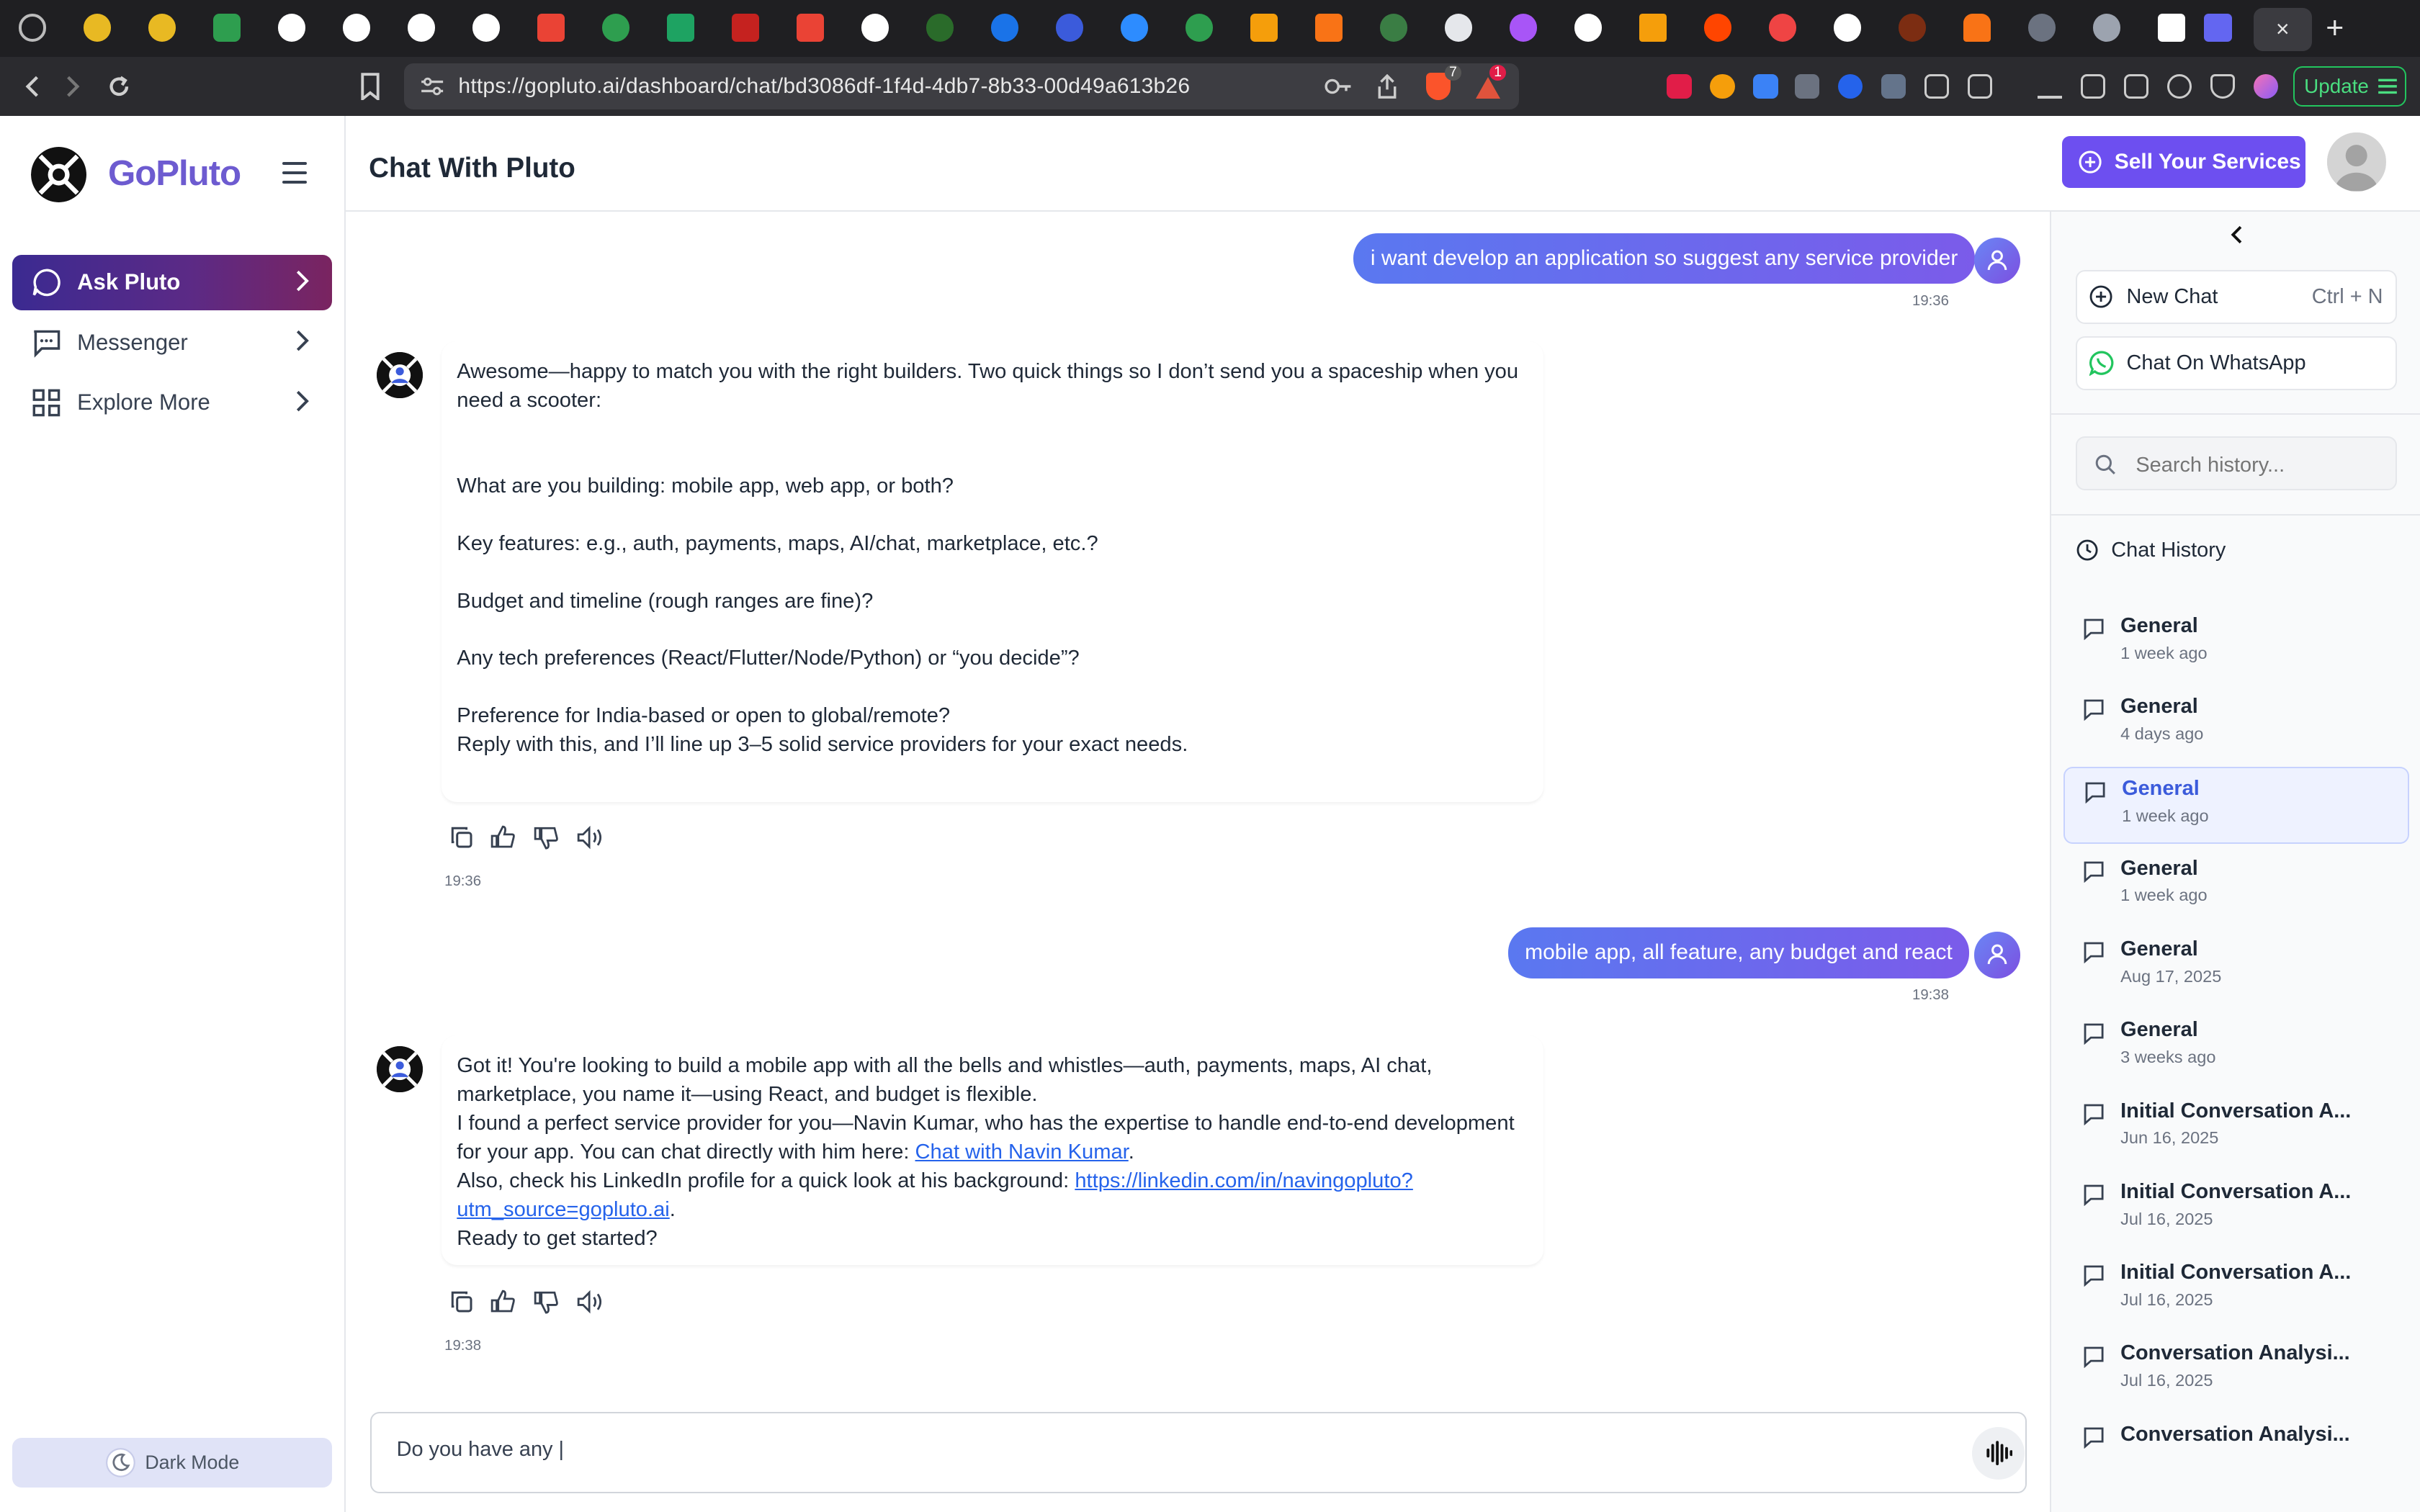 This screenshot has width=2420, height=1512. What do you see at coordinates (680, 28) in the screenshot?
I see `sheets-tab-icon` at bounding box center [680, 28].